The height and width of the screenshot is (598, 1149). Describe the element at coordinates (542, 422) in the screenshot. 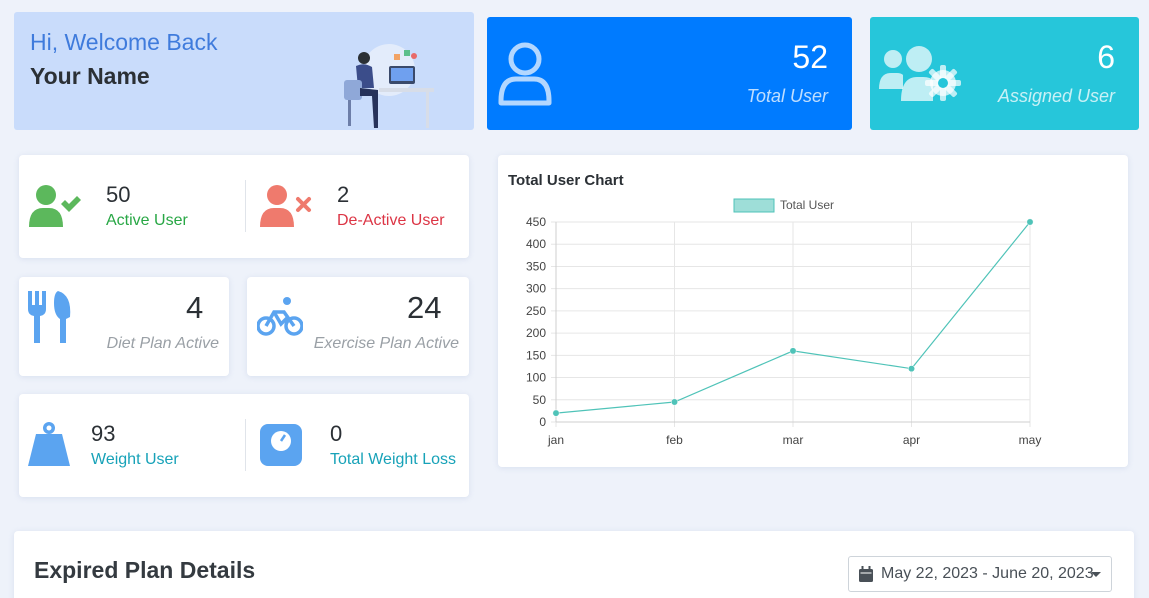

I see `y-tick-label: 0` at that location.